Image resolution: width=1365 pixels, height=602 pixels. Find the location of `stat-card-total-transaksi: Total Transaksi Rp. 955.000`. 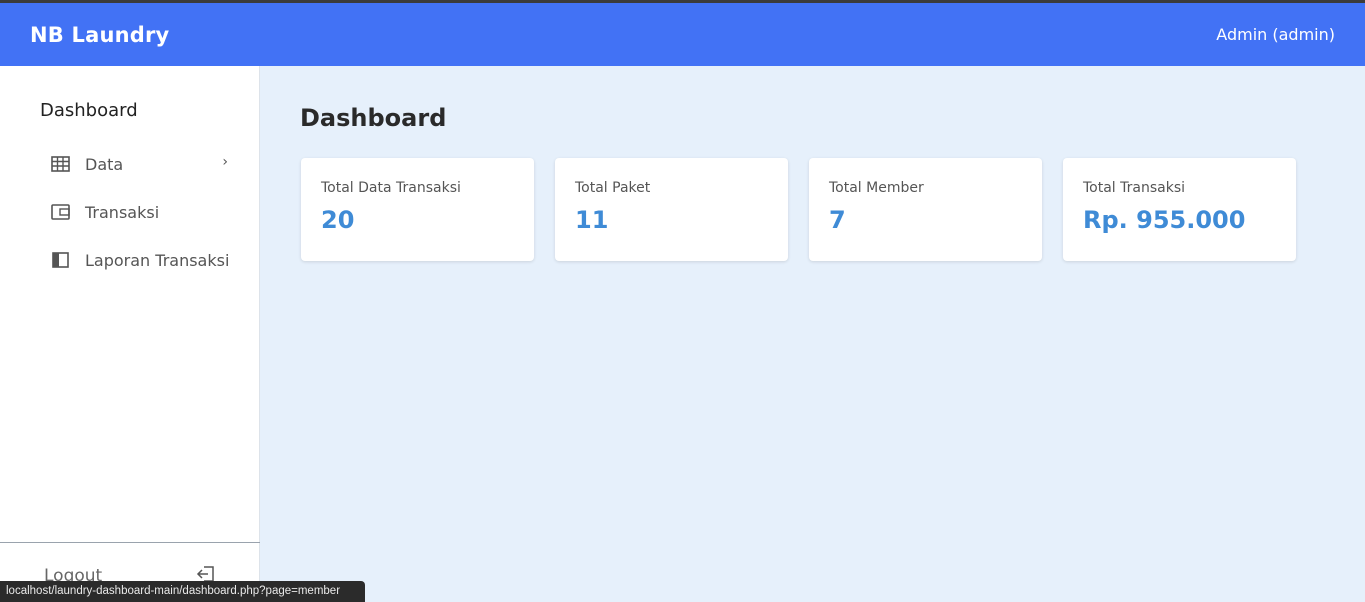

stat-card-total-transaksi: Total Transaksi Rp. 955.000 is located at coordinates (1179, 209).